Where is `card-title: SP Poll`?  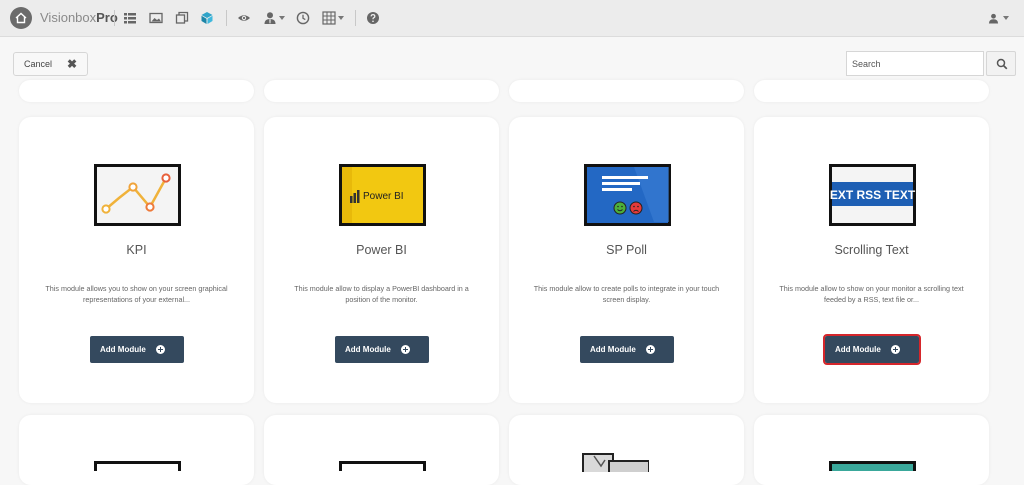 card-title: SP Poll is located at coordinates (626, 250).